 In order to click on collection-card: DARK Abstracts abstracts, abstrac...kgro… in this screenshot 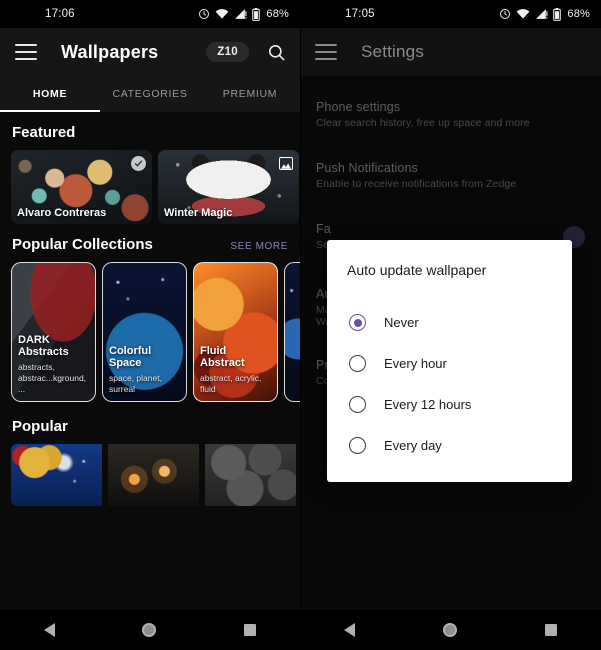, I will do `click(53, 332)`.